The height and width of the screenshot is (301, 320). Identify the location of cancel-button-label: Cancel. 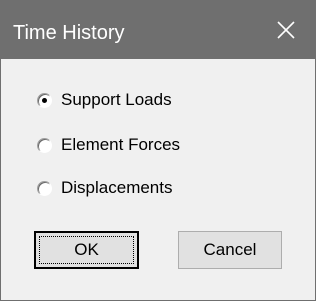
(230, 249).